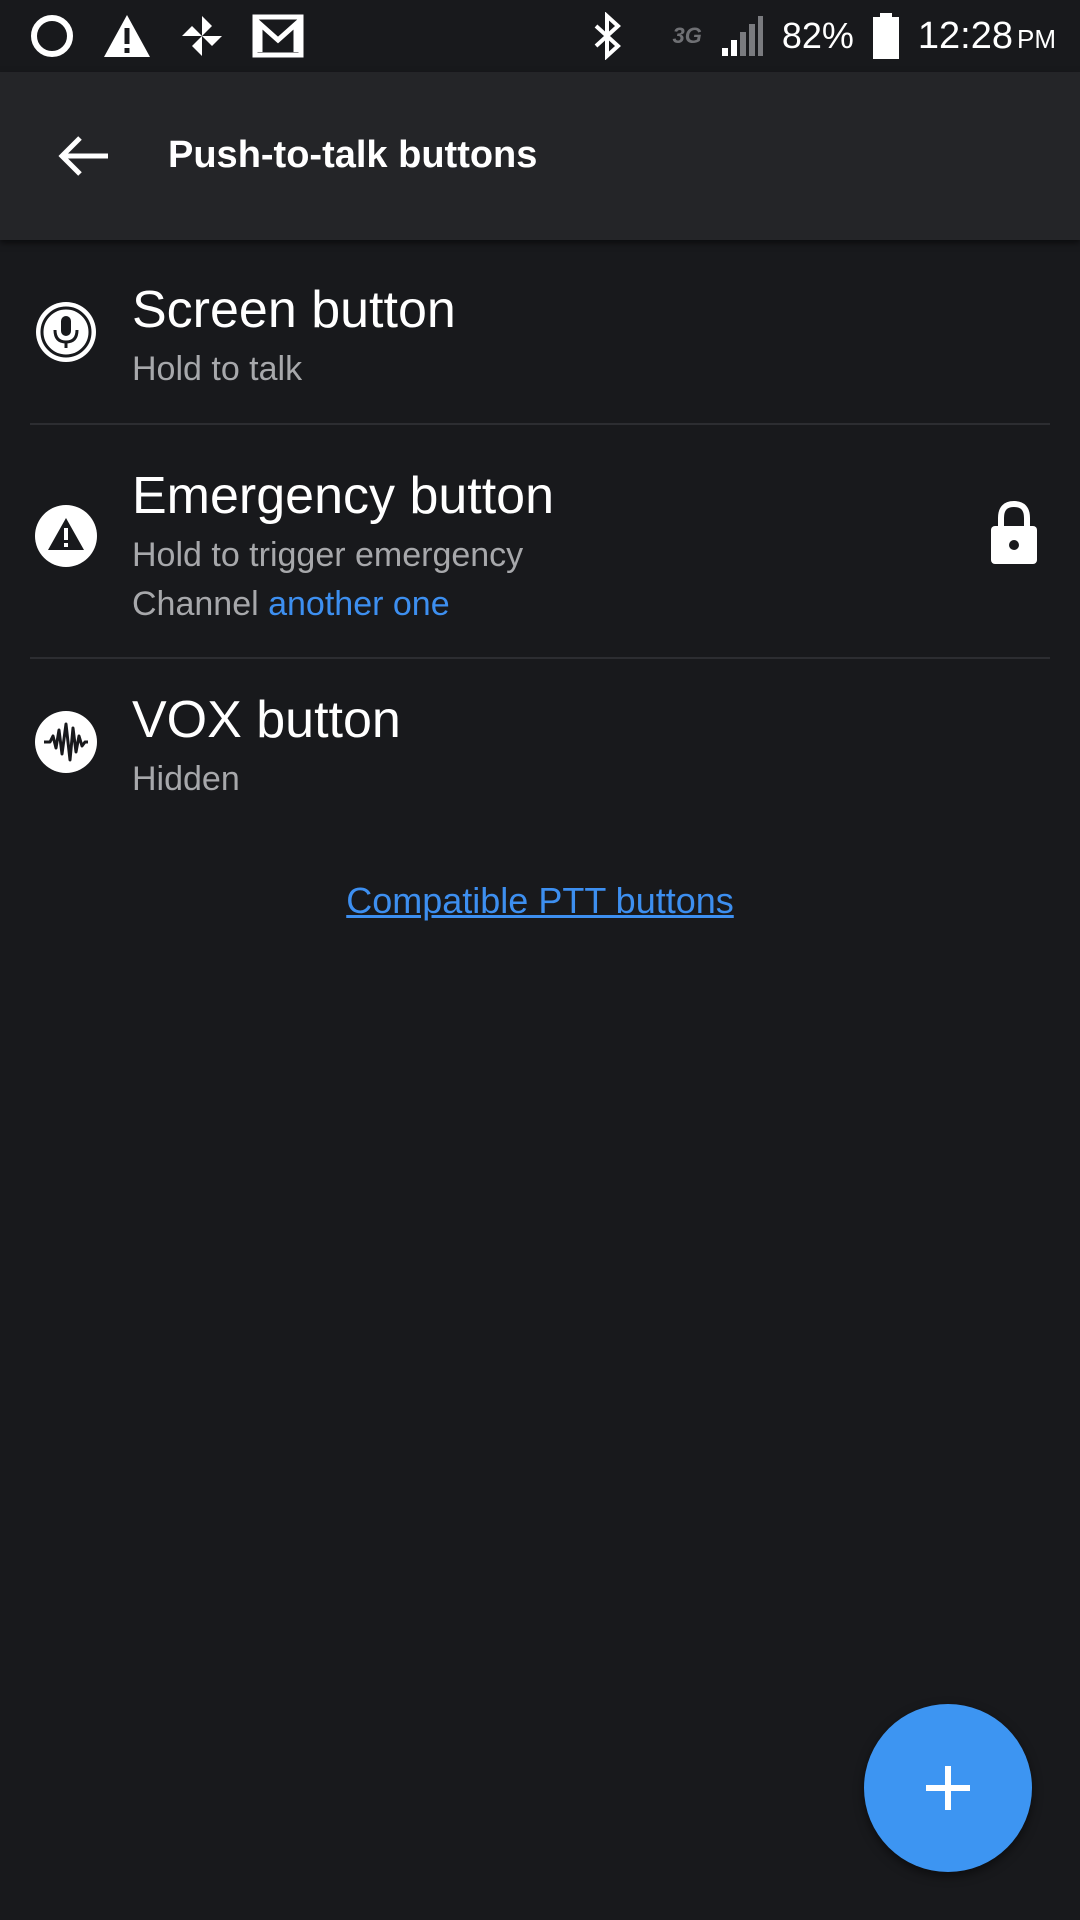 The height and width of the screenshot is (1920, 1080). Describe the element at coordinates (540, 332) in the screenshot. I see `list-item-screen-button: Screen button Hold to talk` at that location.